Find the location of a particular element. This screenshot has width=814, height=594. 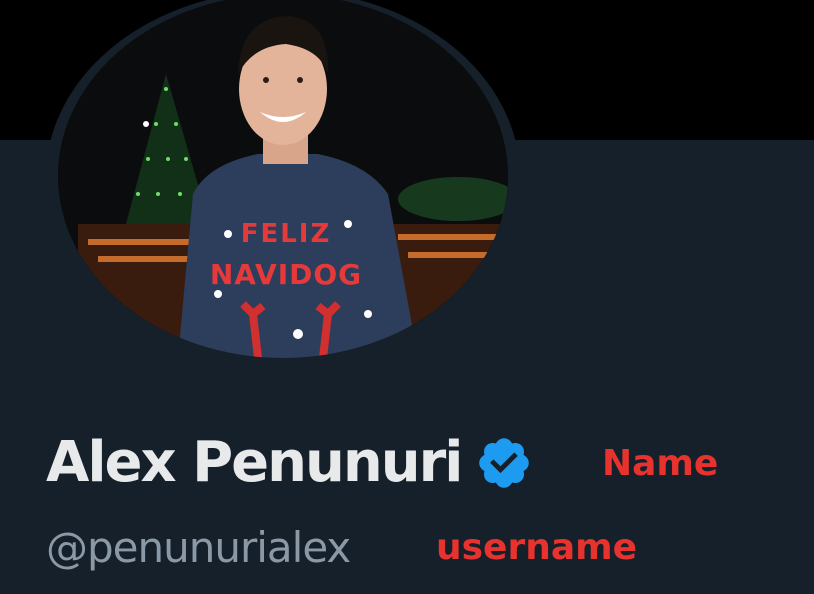

annotation-username-label: username is located at coordinates (537, 547).